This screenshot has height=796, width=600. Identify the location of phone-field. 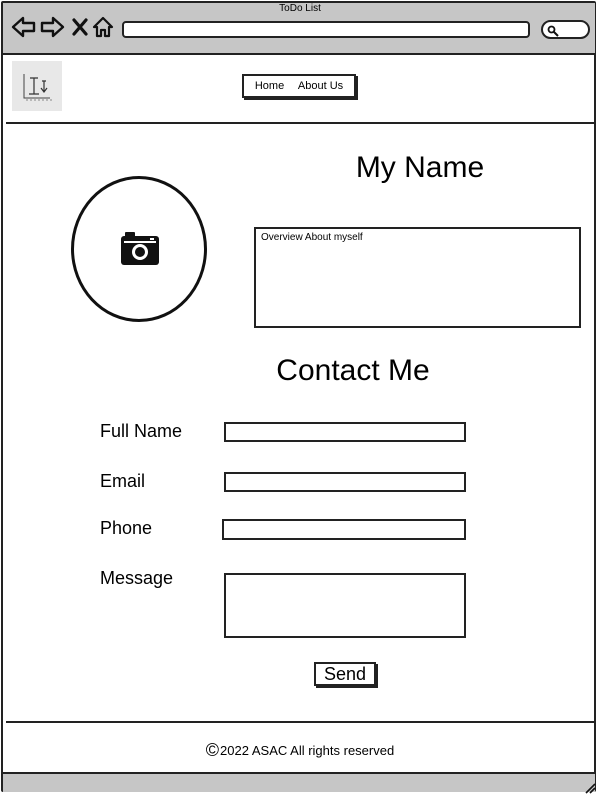
(344, 529).